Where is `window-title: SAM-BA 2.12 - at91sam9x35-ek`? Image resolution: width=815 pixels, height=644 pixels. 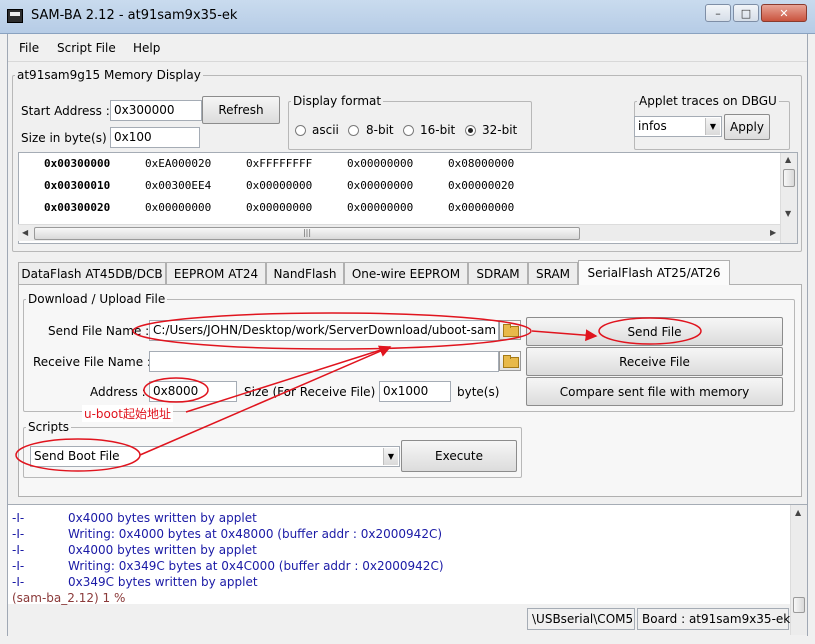 window-title: SAM-BA 2.12 - at91sam9x35-ek is located at coordinates (134, 15).